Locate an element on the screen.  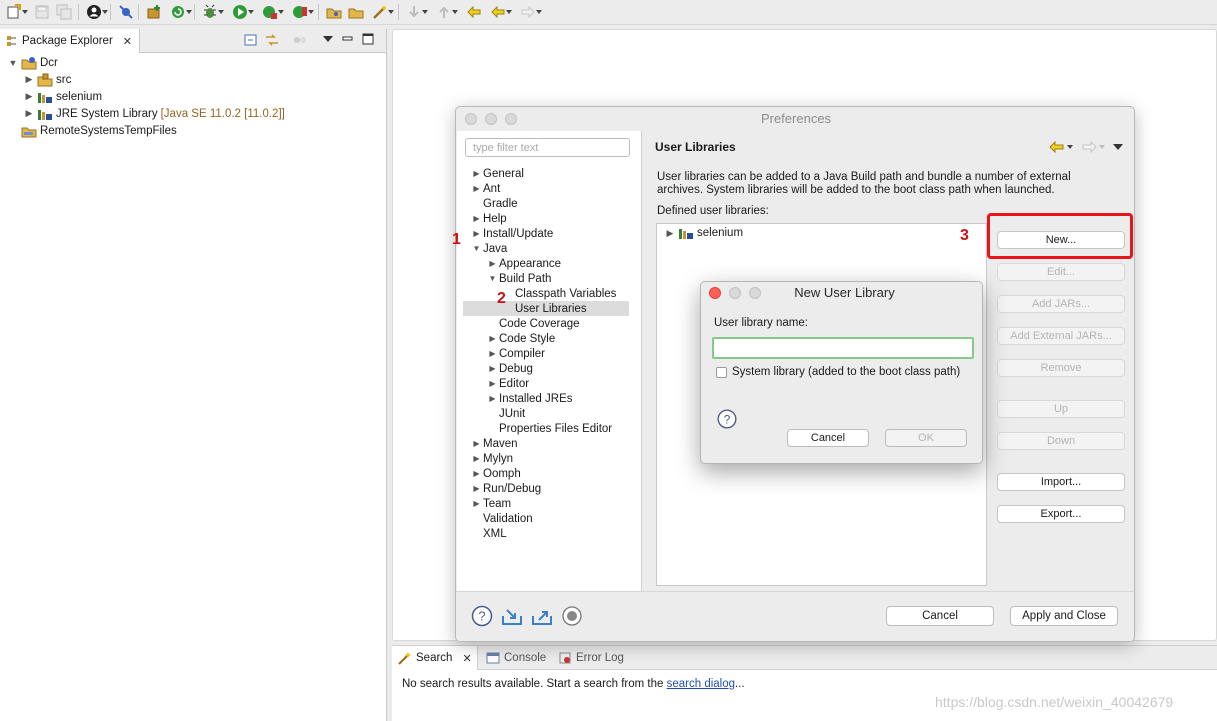
tree-item-general: ▶ General is located at coordinates (498, 173).